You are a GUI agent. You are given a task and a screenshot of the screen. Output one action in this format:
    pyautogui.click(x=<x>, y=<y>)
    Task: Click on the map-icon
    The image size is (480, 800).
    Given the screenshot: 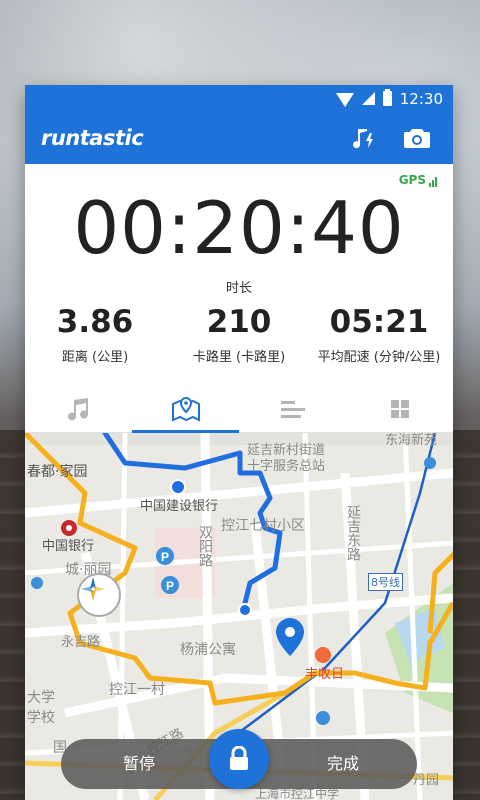 What is the action you would take?
    pyautogui.click(x=185, y=409)
    